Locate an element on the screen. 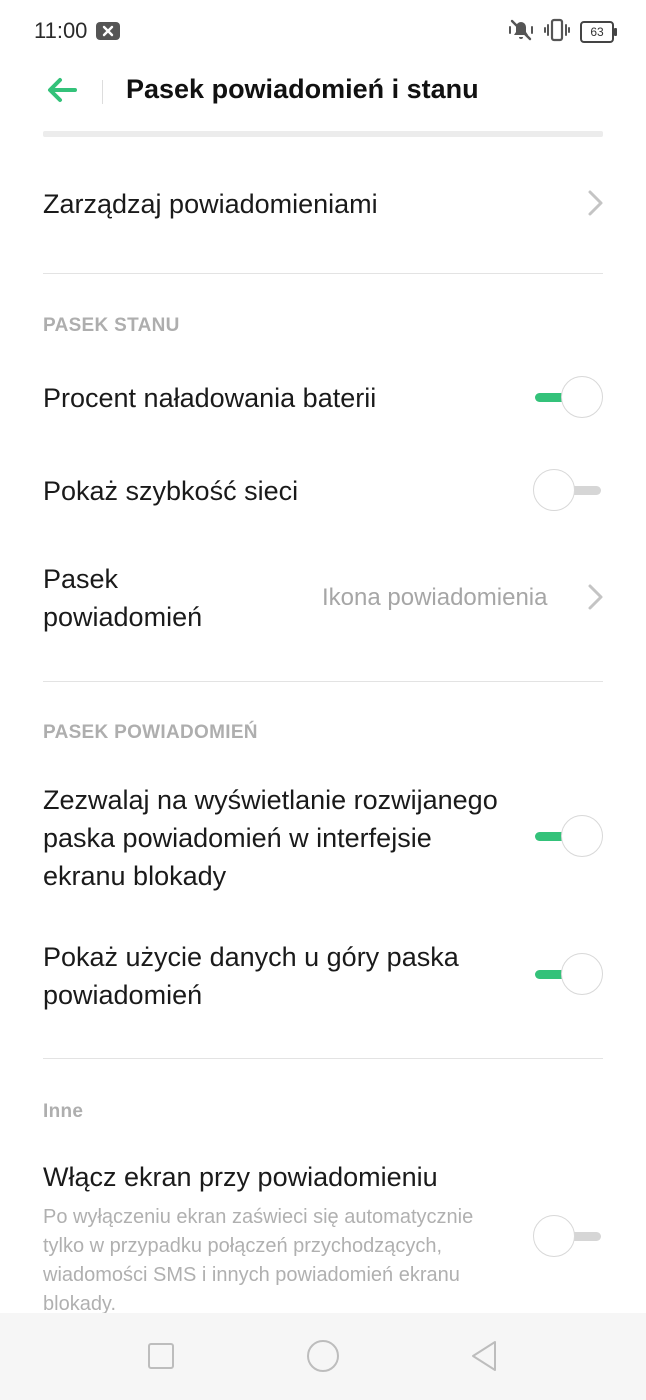 Image resolution: width=646 pixels, height=1400 pixels. app-bar: Pasek powiadomień i stanu is located at coordinates (323, 93).